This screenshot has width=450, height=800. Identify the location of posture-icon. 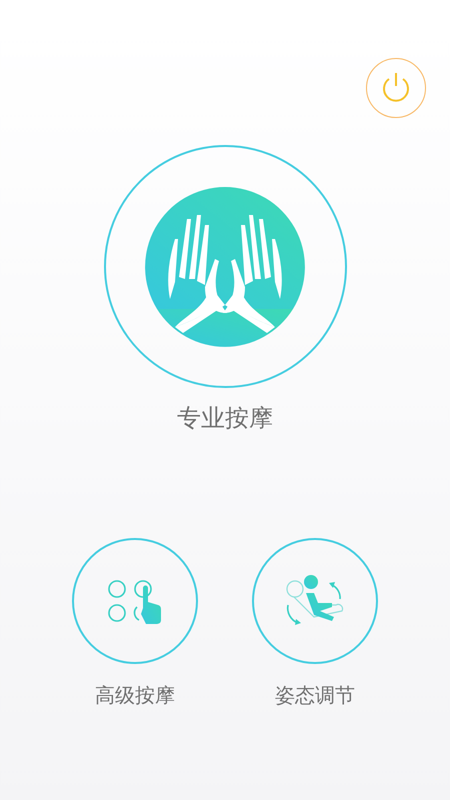
(315, 601).